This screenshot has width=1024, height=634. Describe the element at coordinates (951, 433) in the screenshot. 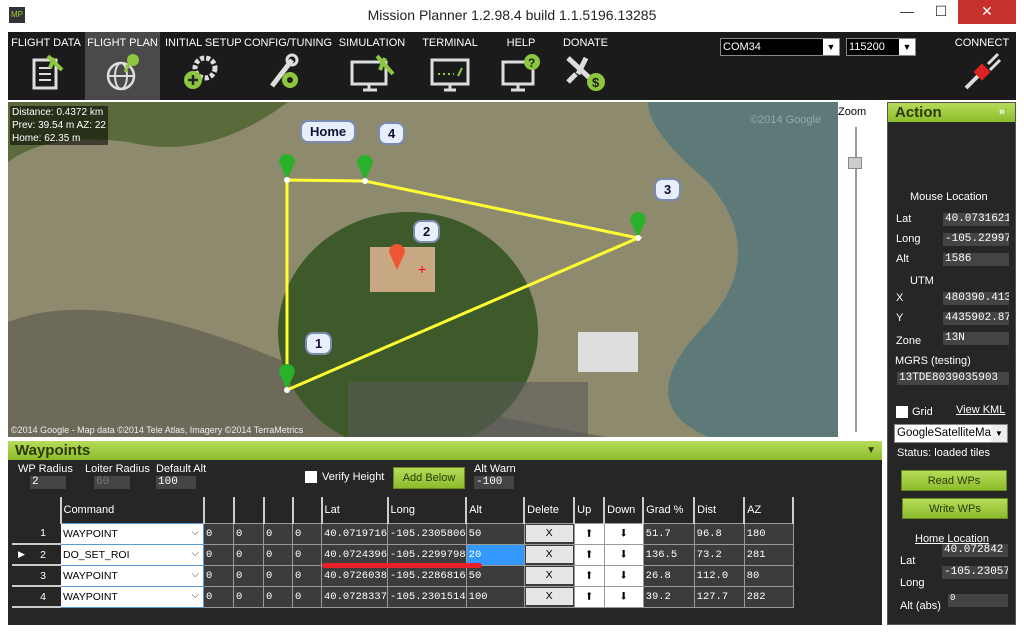

I see `map-type-select: GoogleSatelliteMap ▼` at that location.